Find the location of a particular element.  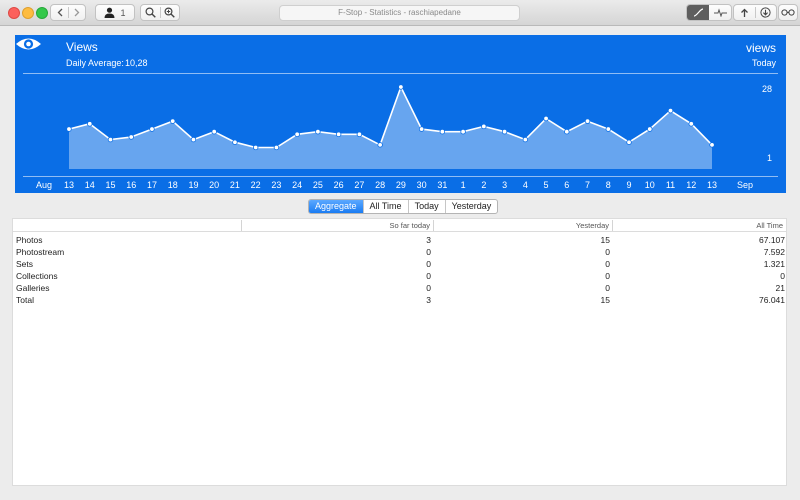

back-button is located at coordinates (59, 12).